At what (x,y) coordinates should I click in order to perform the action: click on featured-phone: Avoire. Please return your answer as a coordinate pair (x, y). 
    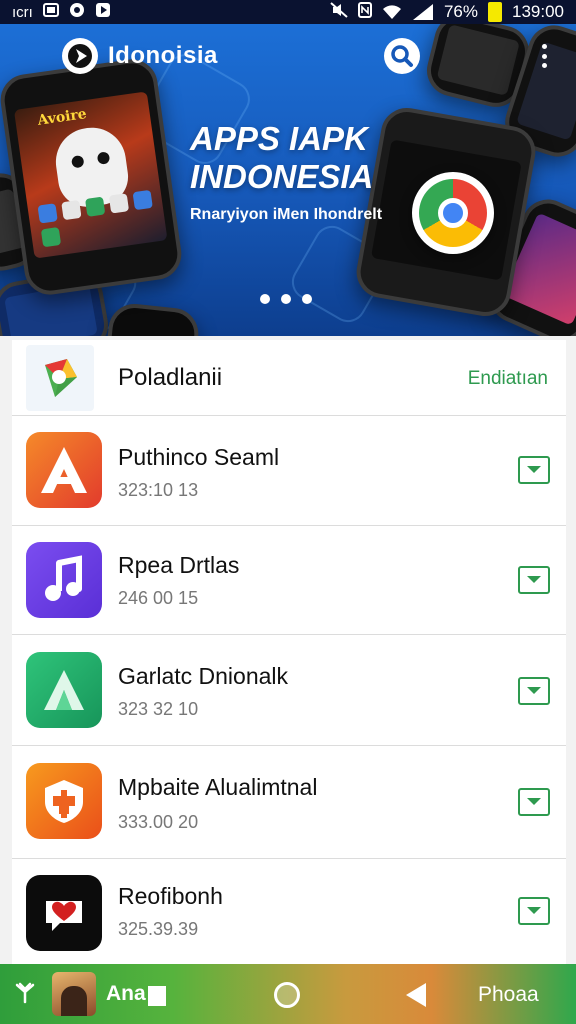
    Looking at the image, I should click on (92, 177).